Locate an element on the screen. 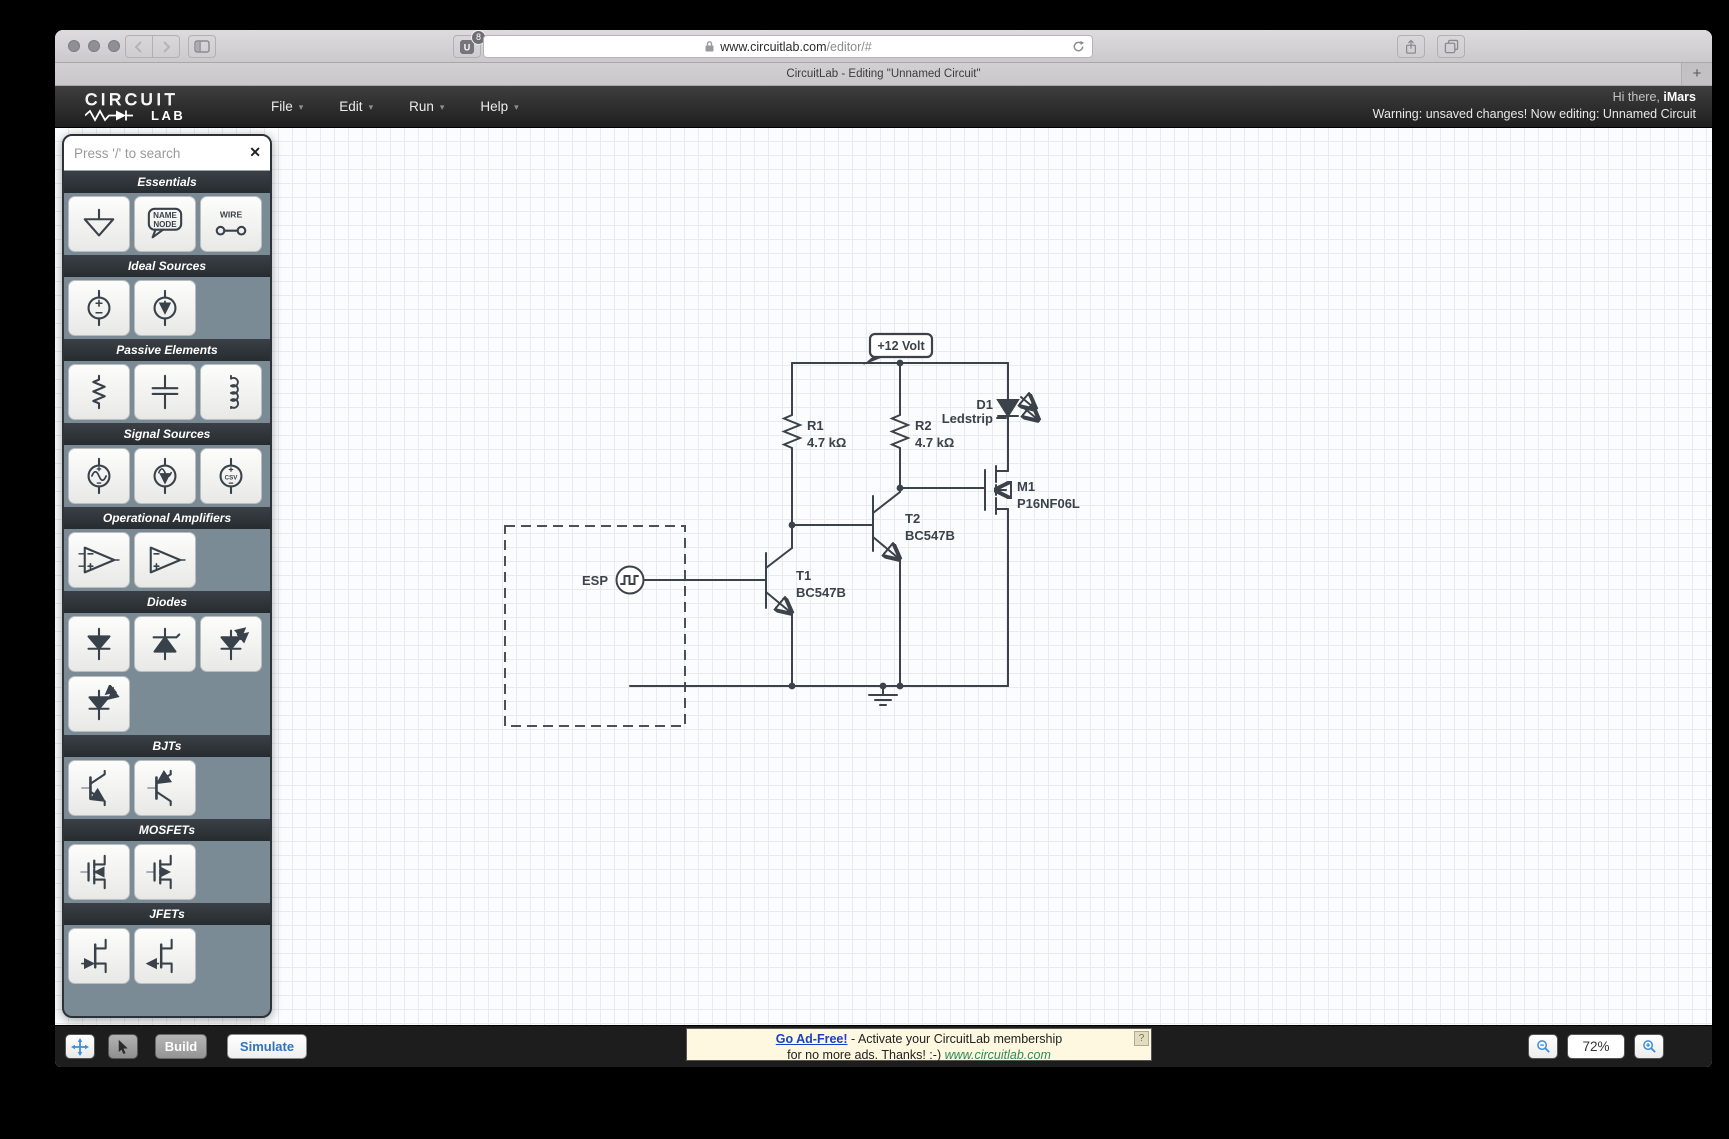 The width and height of the screenshot is (1729, 1139). svg-text: T1 is located at coordinates (803, 575).